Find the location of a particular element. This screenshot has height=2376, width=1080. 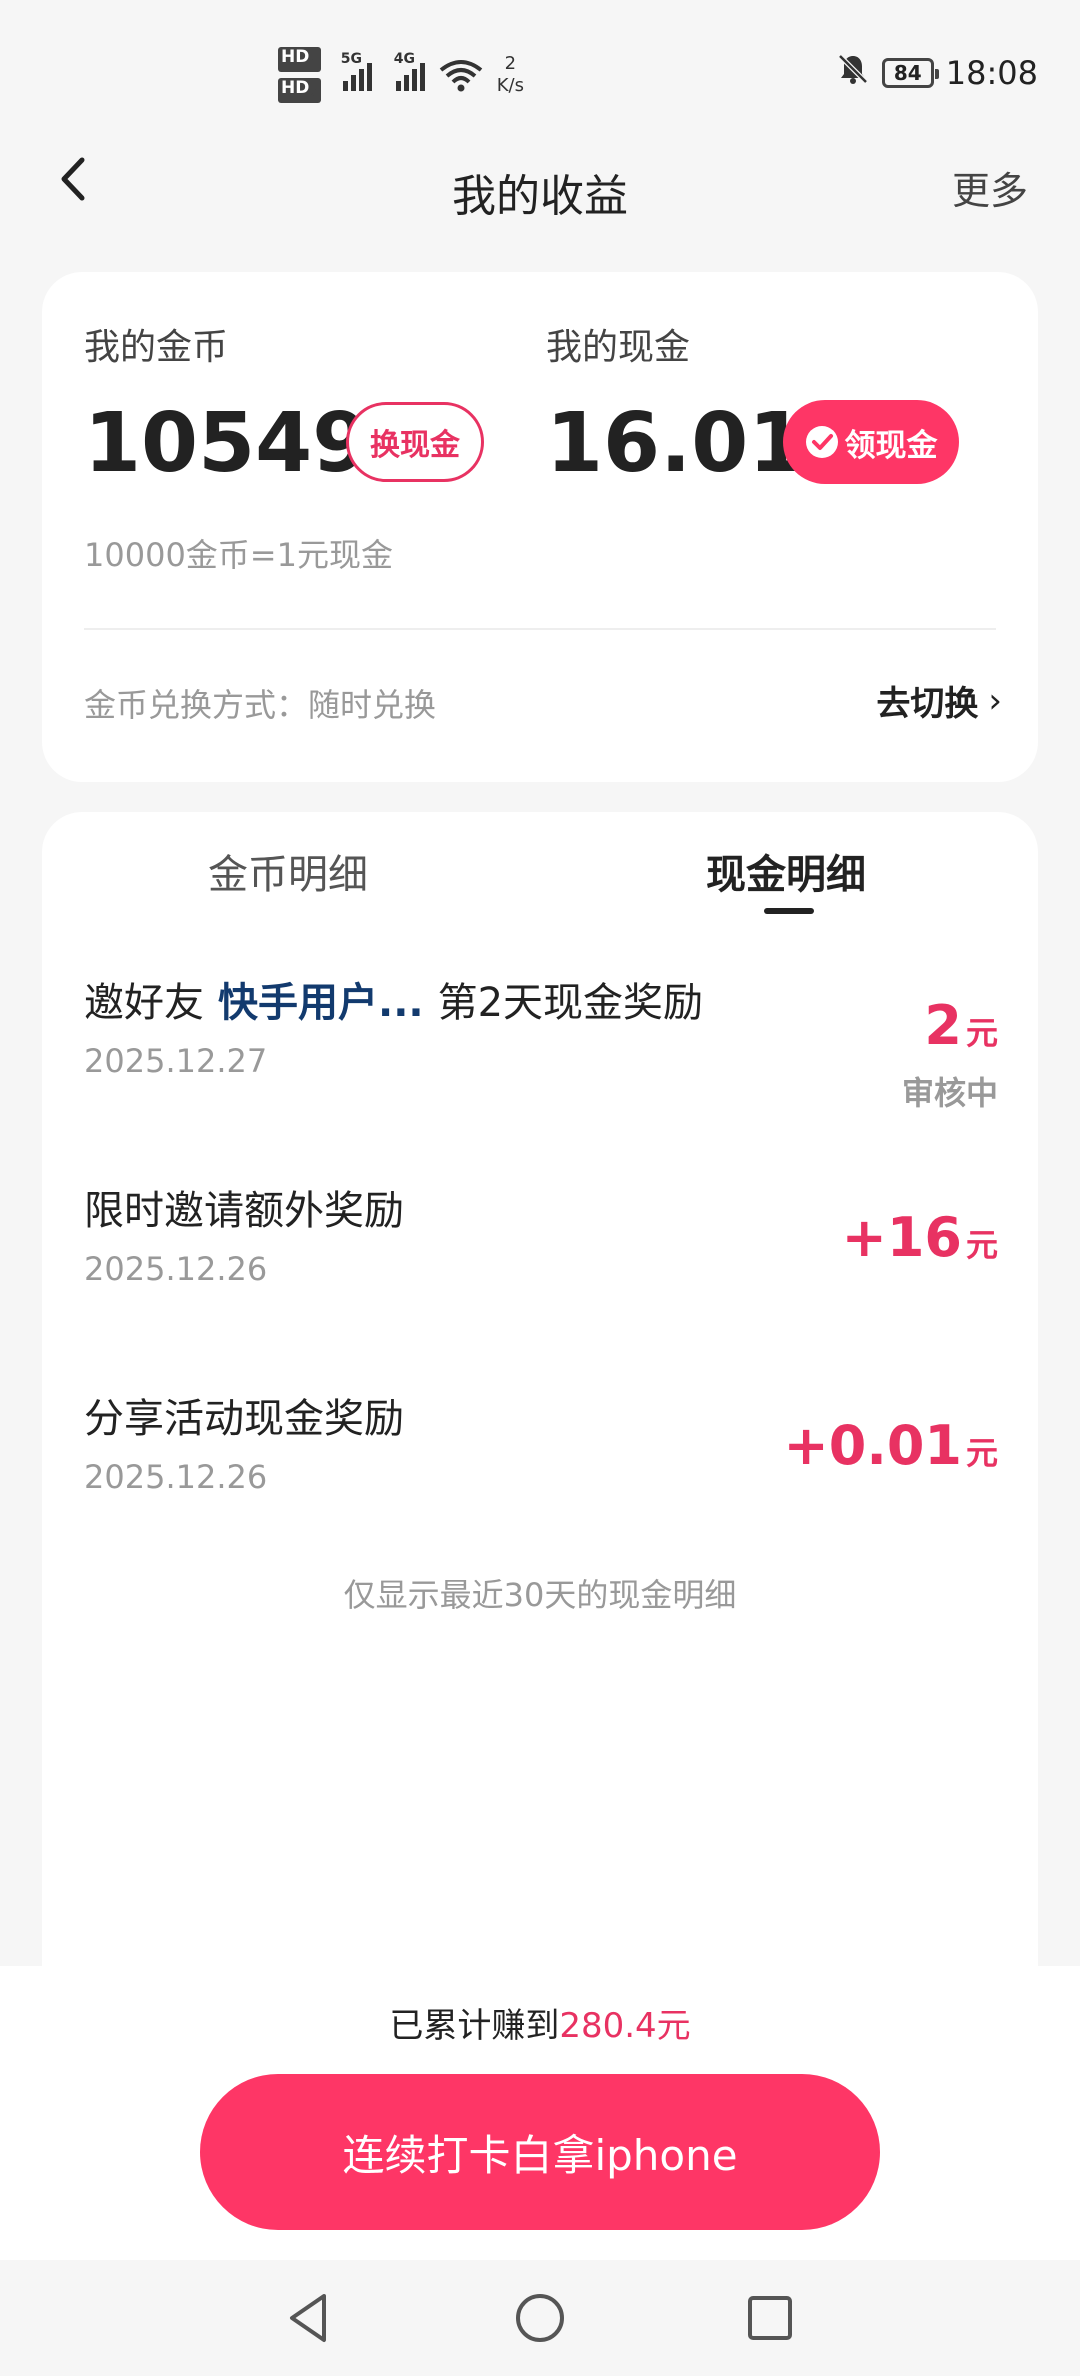

record-title: 邀好友 快手用户... 第2天现金奖励 is located at coordinates (394, 1003).